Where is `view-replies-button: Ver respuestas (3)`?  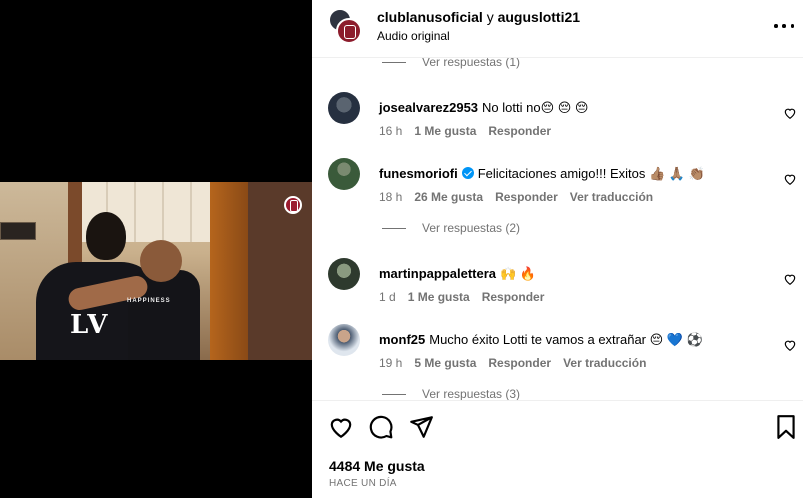 view-replies-button: Ver respuestas (3) is located at coordinates (451, 393).